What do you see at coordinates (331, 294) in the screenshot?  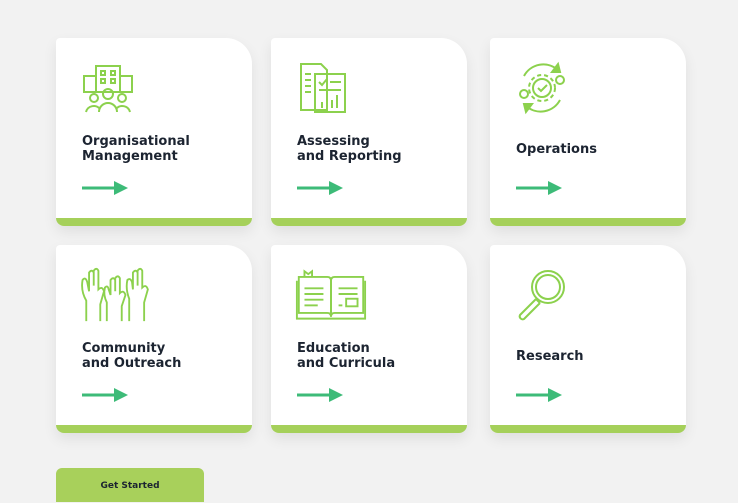 I see `open-book-icon` at bounding box center [331, 294].